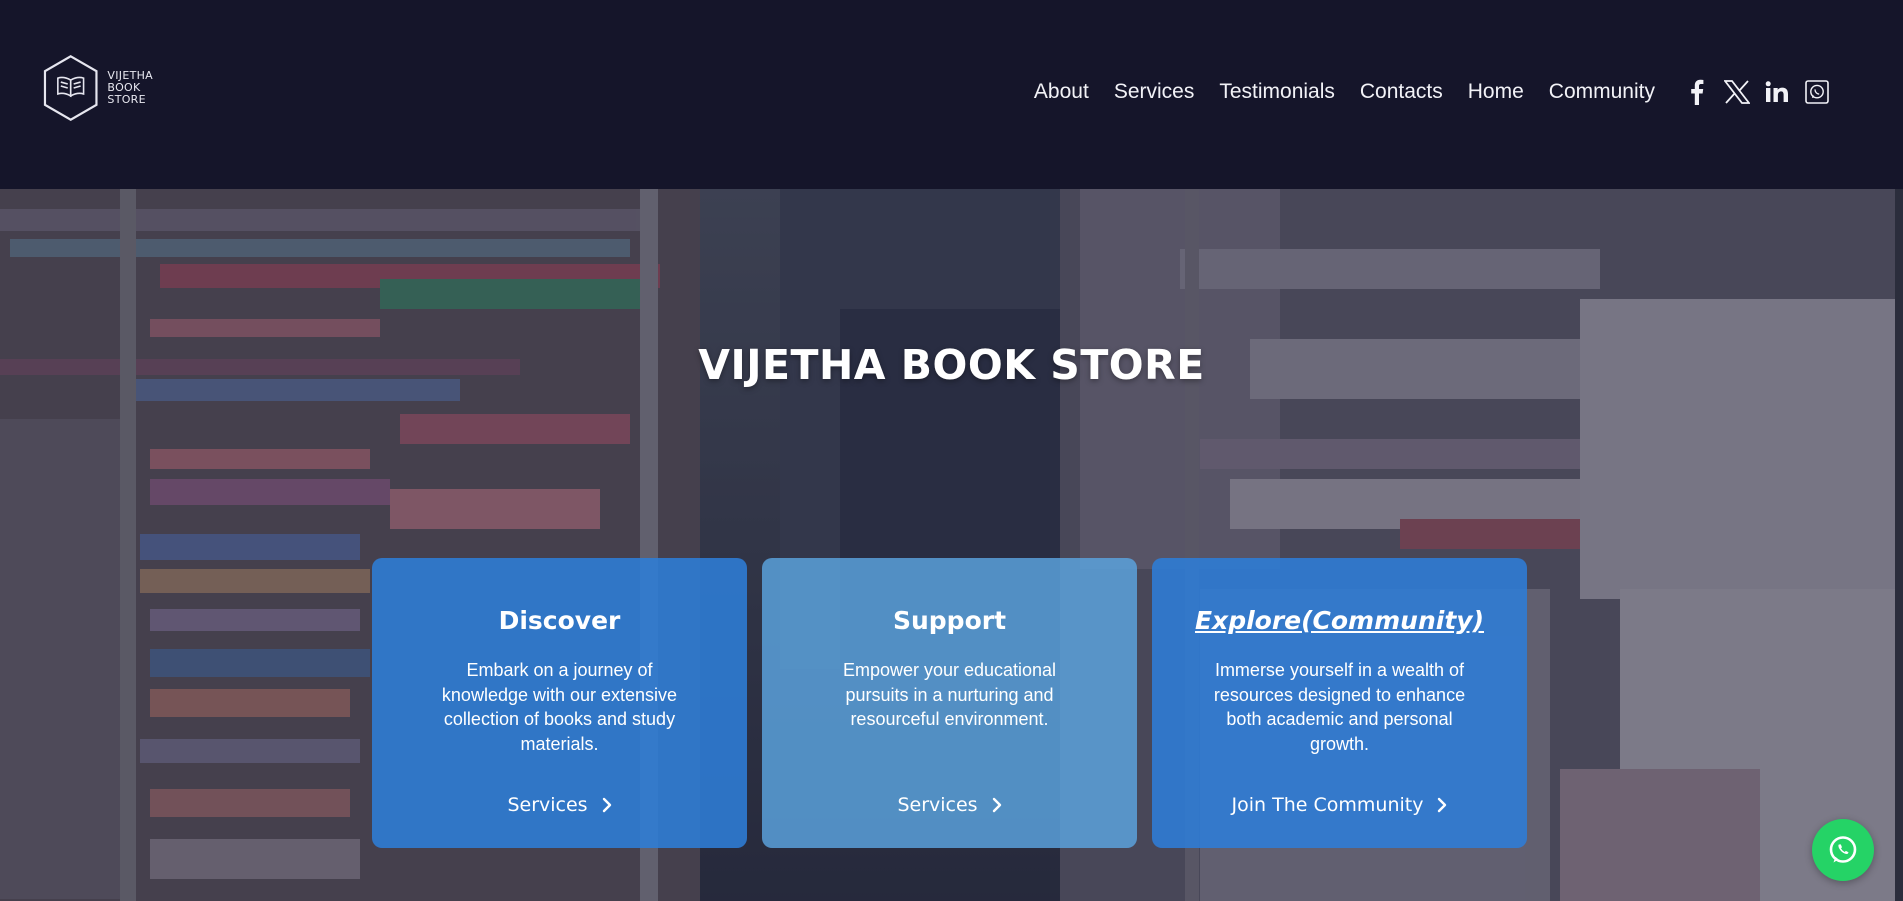  Describe the element at coordinates (1061, 92) in the screenshot. I see `nav-about: About` at that location.